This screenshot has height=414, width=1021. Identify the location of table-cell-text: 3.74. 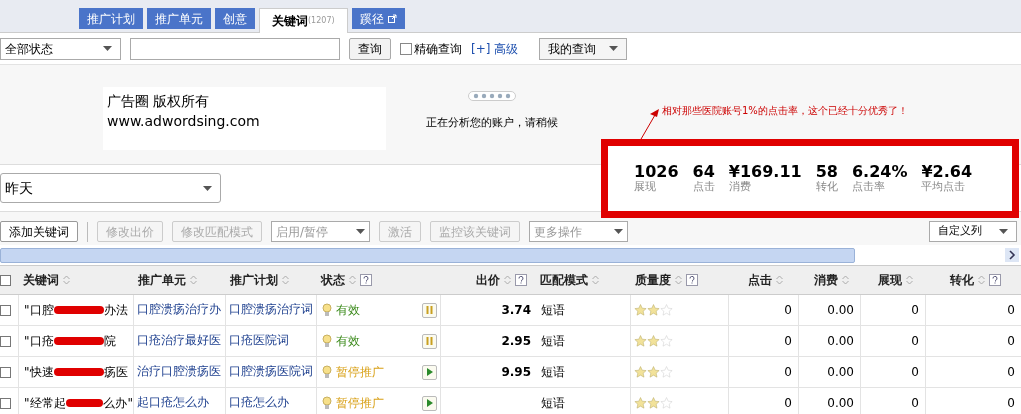
(516, 310).